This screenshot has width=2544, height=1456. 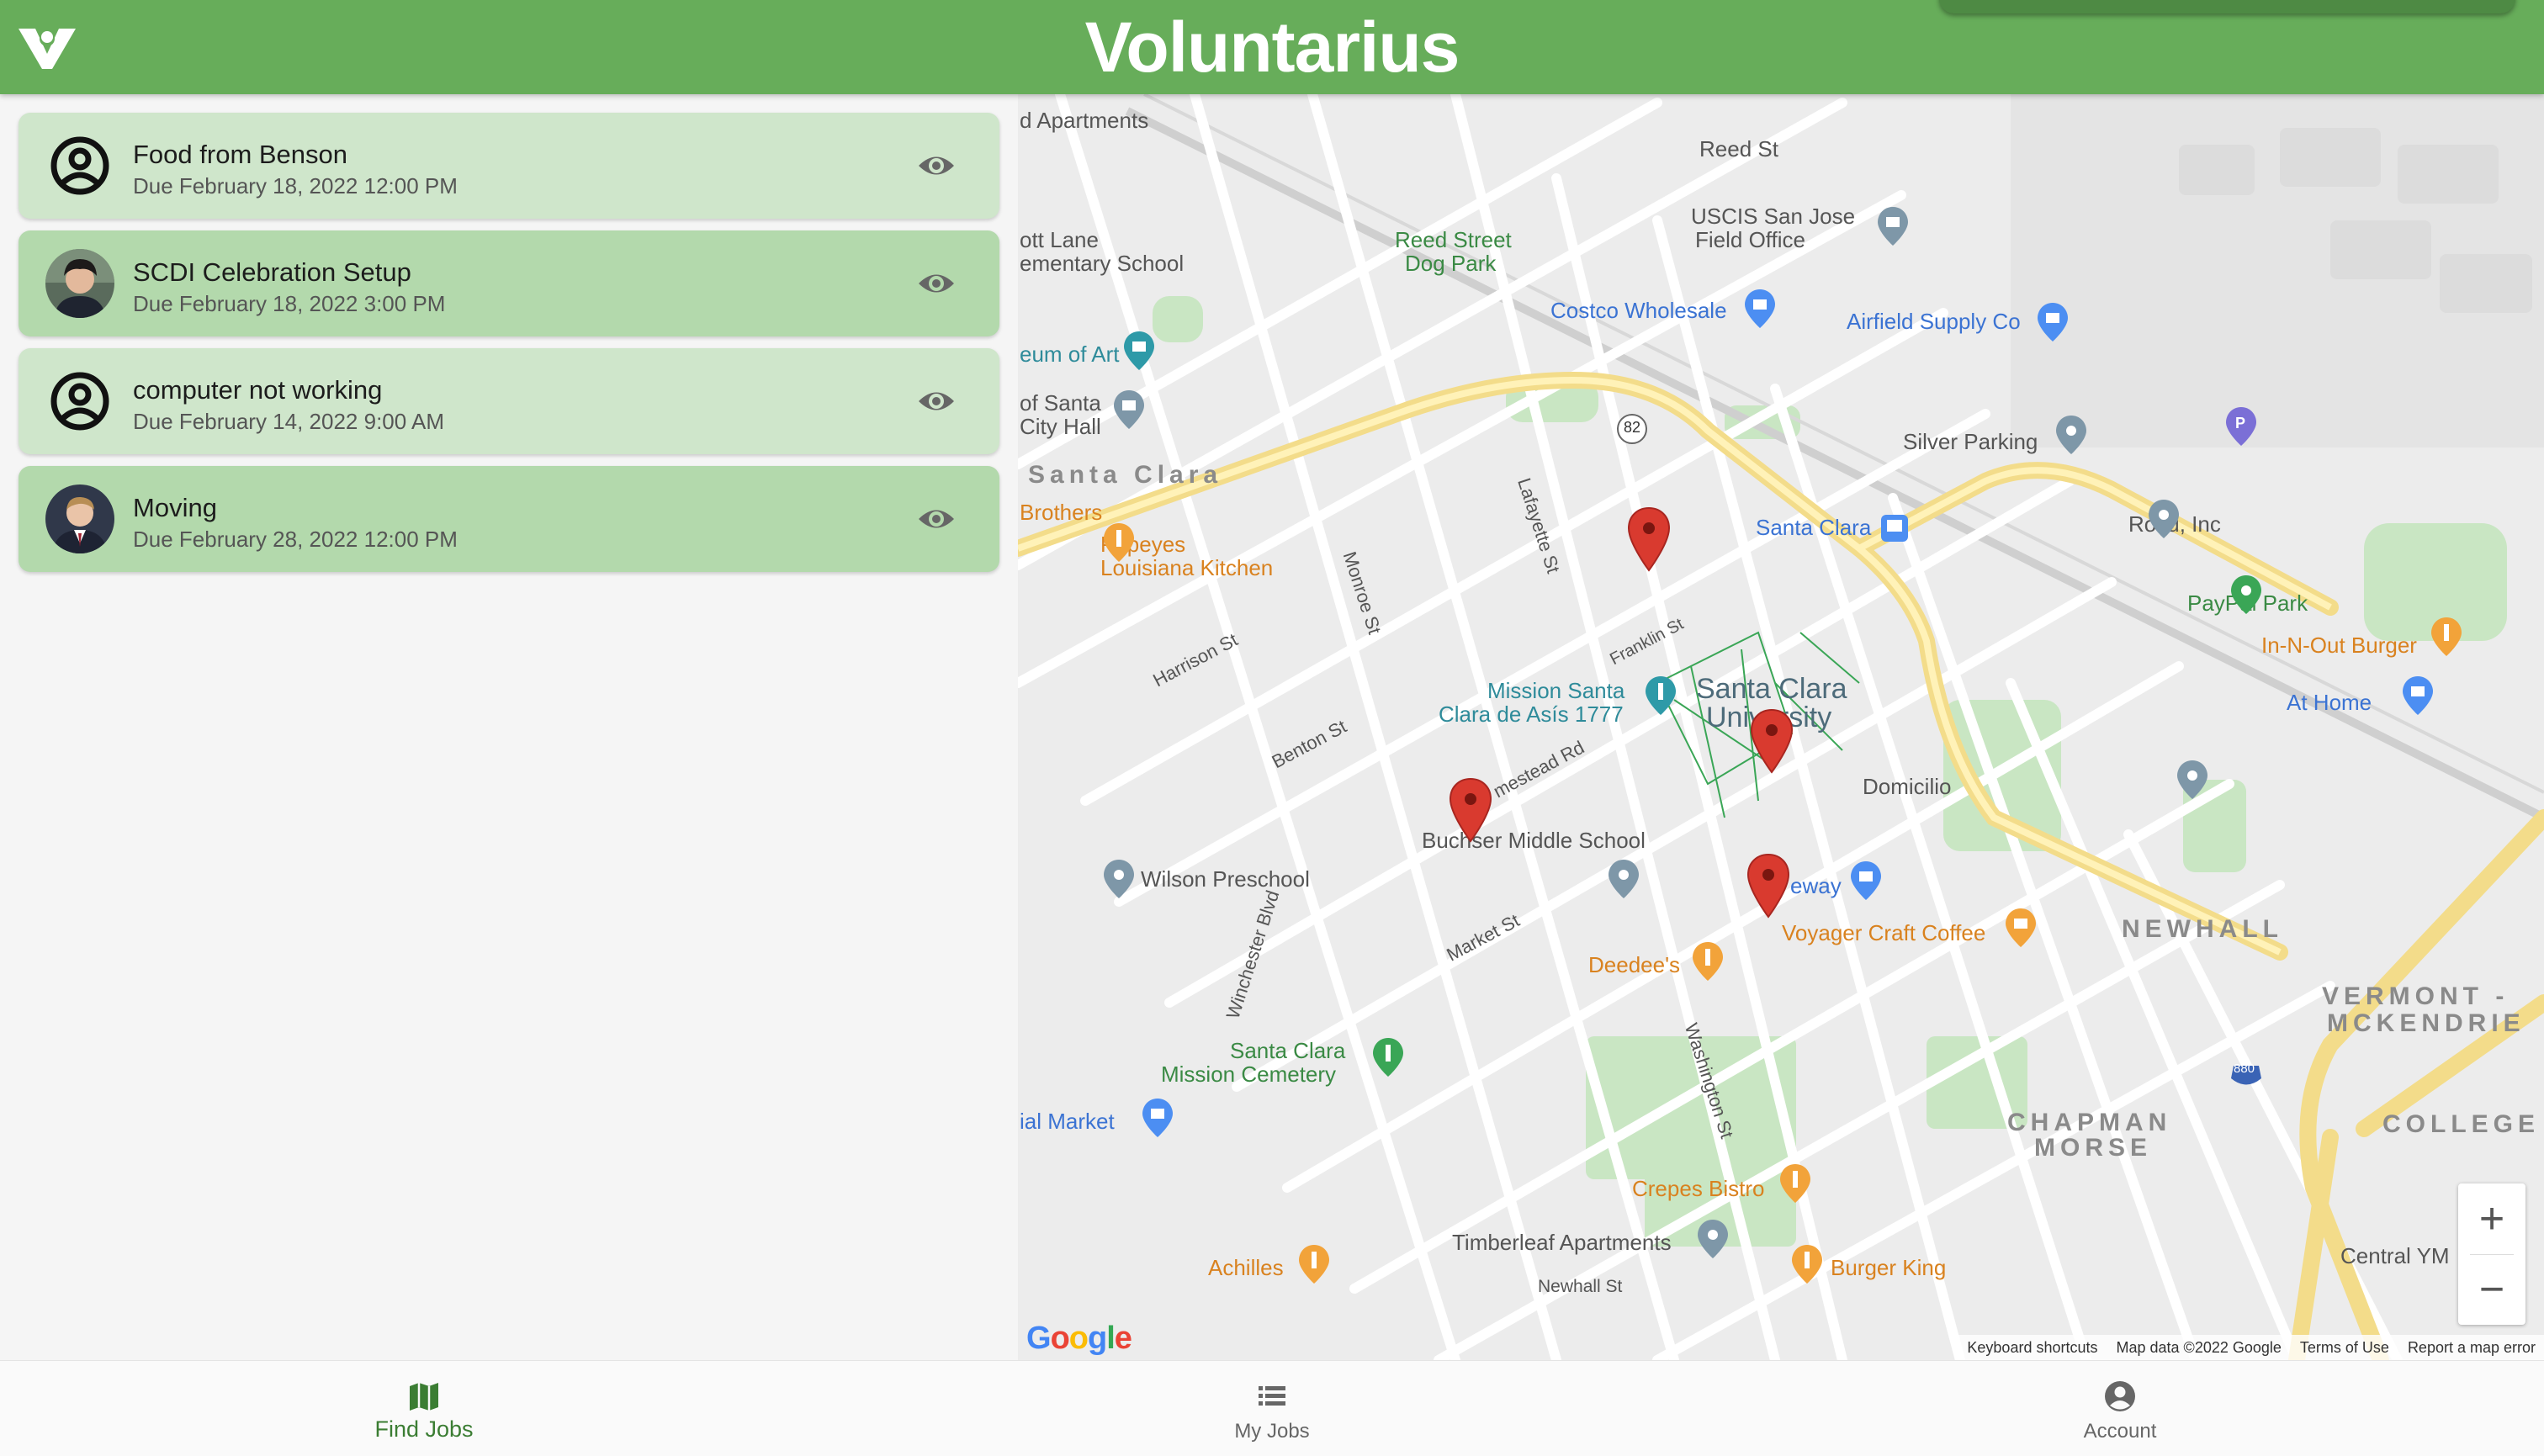 I want to click on map-label: Crepes Bistro, so click(x=1698, y=1188).